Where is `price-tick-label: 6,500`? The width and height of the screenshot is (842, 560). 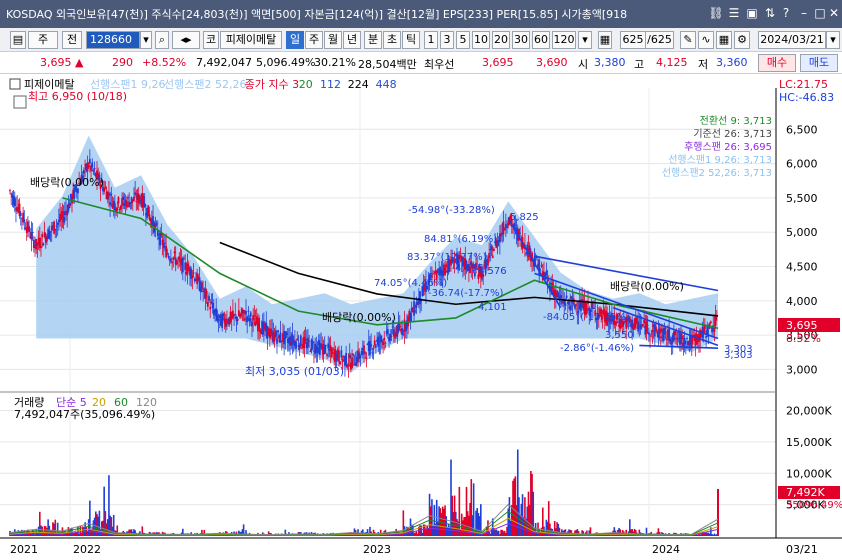
price-tick-label: 6,500 is located at coordinates (802, 129).